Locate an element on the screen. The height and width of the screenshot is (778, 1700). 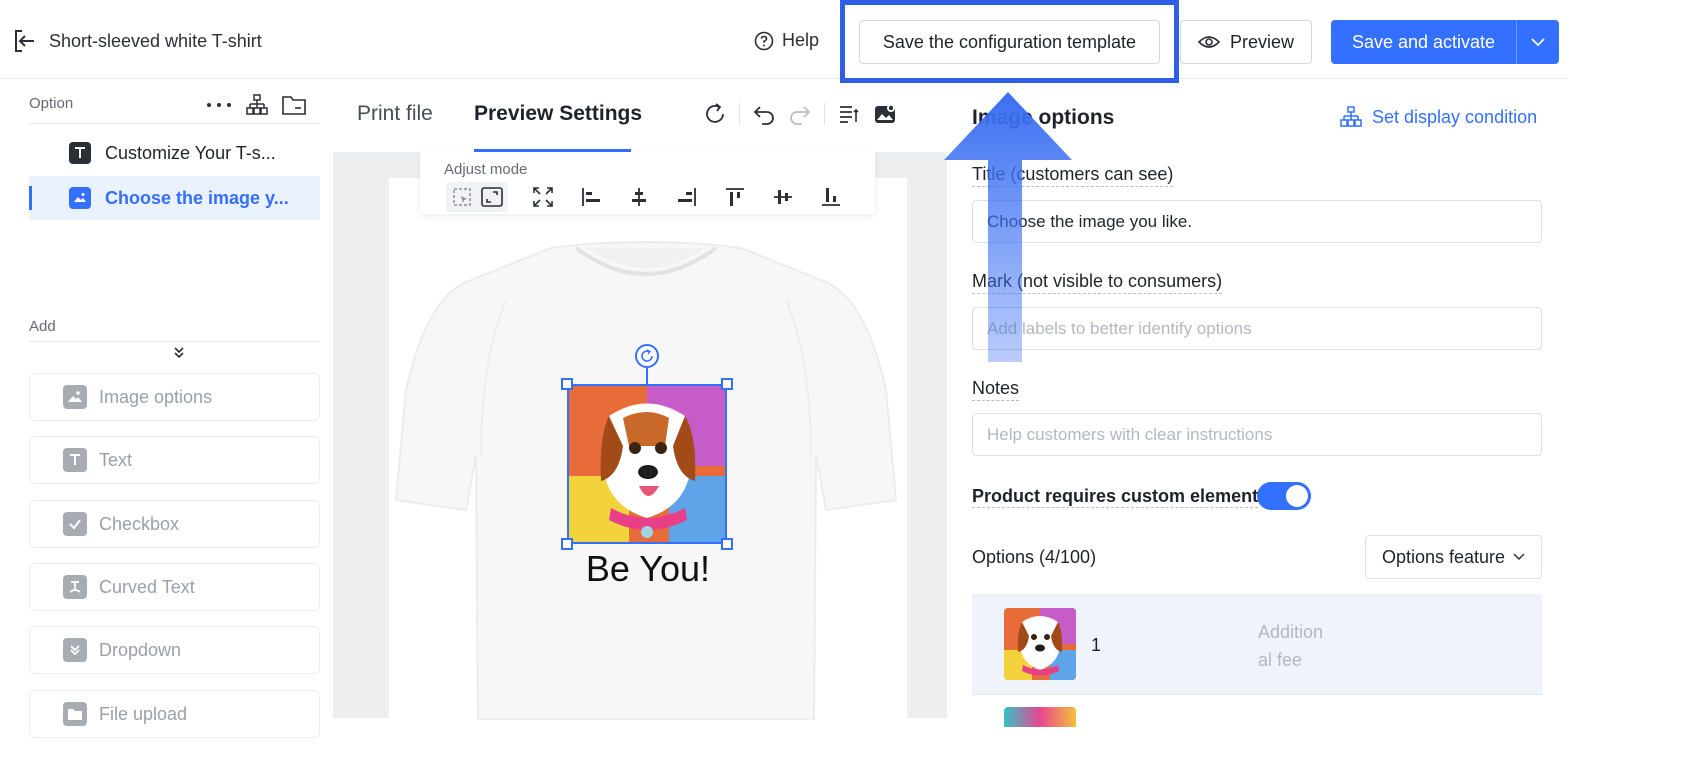
save-template-button: Save the configuration template is located at coordinates (1009, 42).